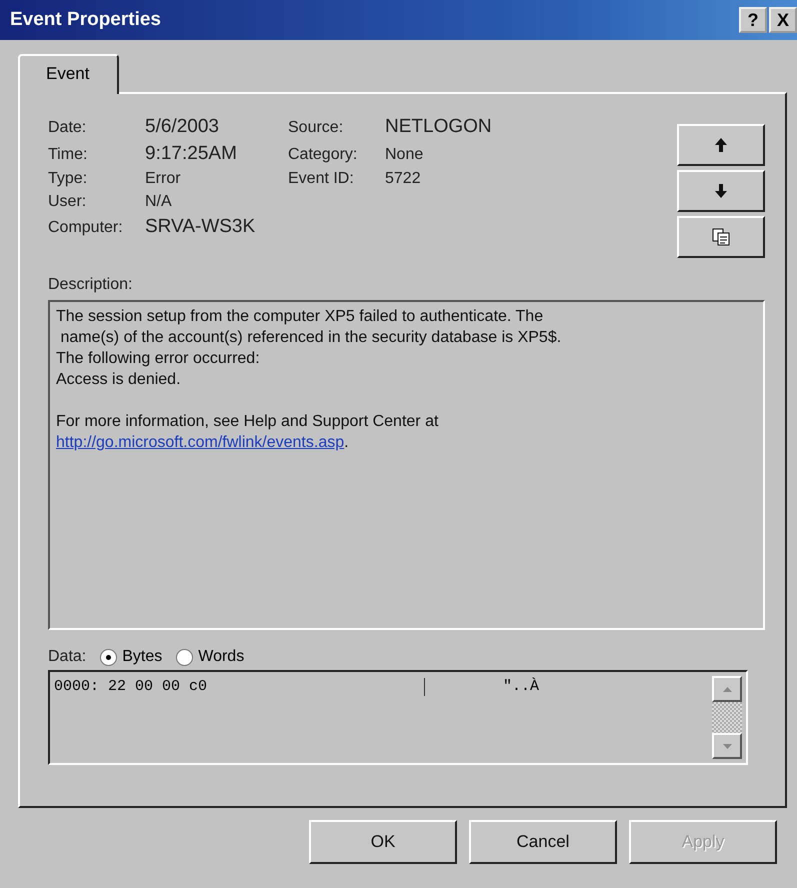  I want to click on copy-button, so click(721, 237).